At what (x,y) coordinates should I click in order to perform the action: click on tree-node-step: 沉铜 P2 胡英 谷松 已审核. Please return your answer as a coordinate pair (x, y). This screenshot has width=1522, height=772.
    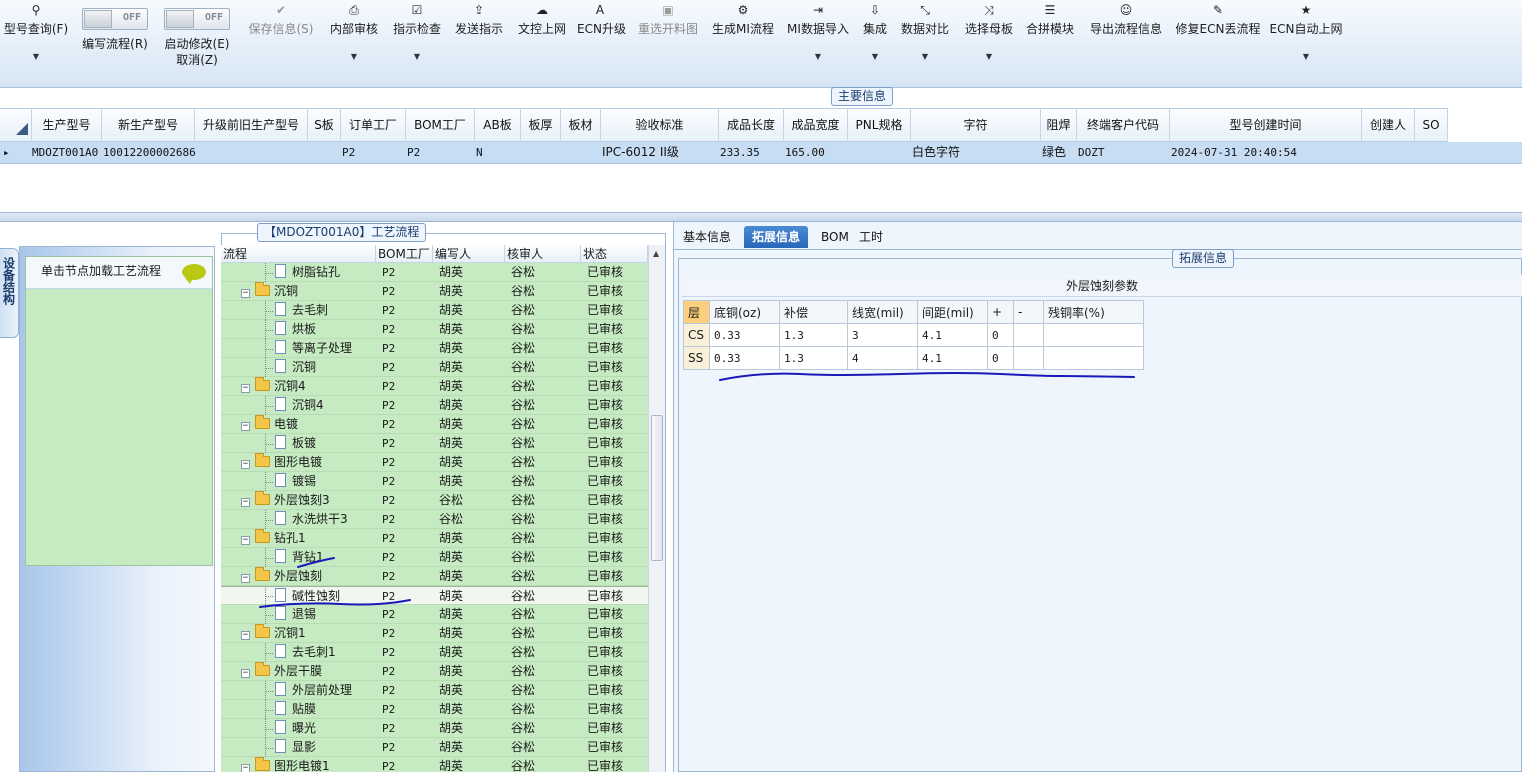
    Looking at the image, I should click on (434, 367).